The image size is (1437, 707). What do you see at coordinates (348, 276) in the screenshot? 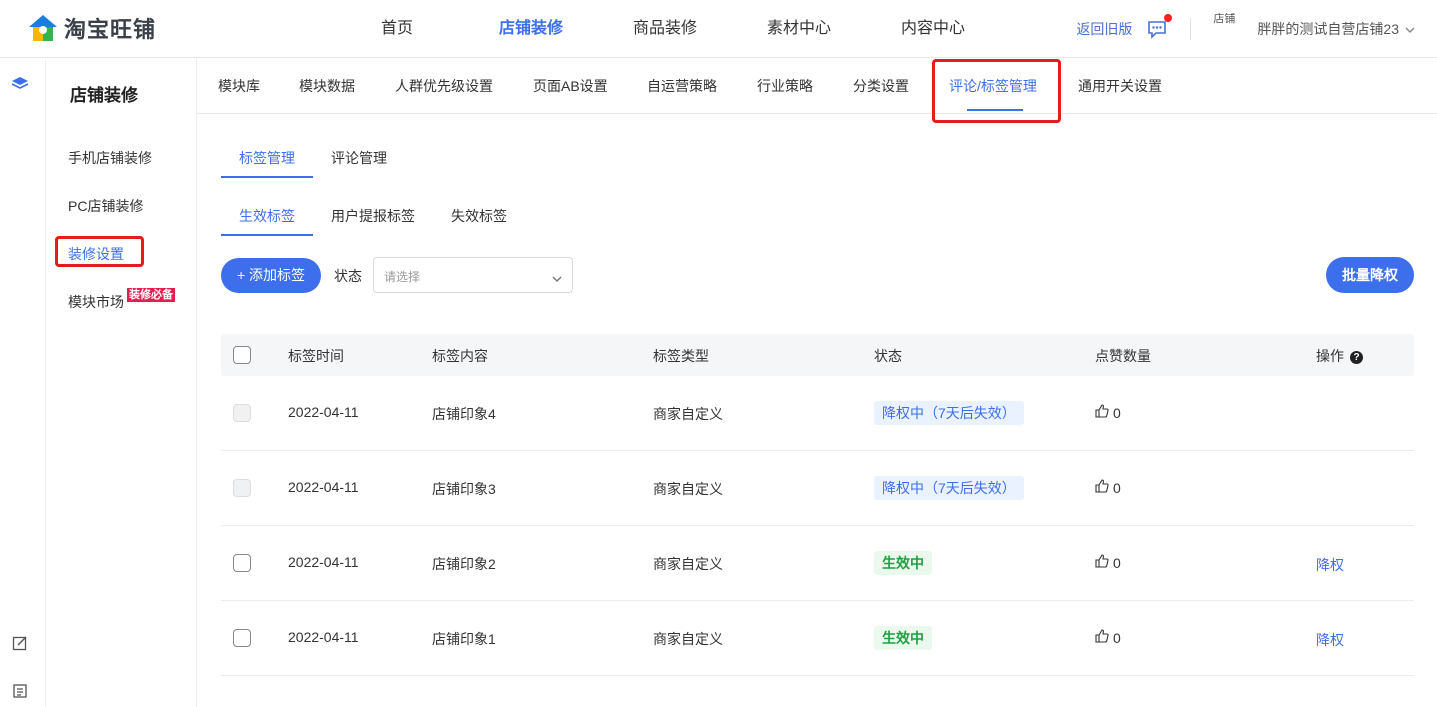
I see `status-filter-label: 状态` at bounding box center [348, 276].